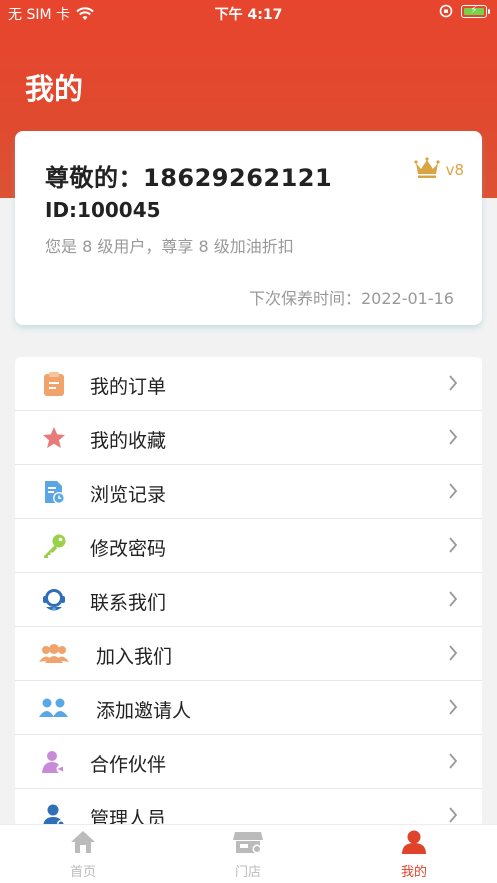  What do you see at coordinates (454, 170) in the screenshot?
I see `vip-level: v8` at bounding box center [454, 170].